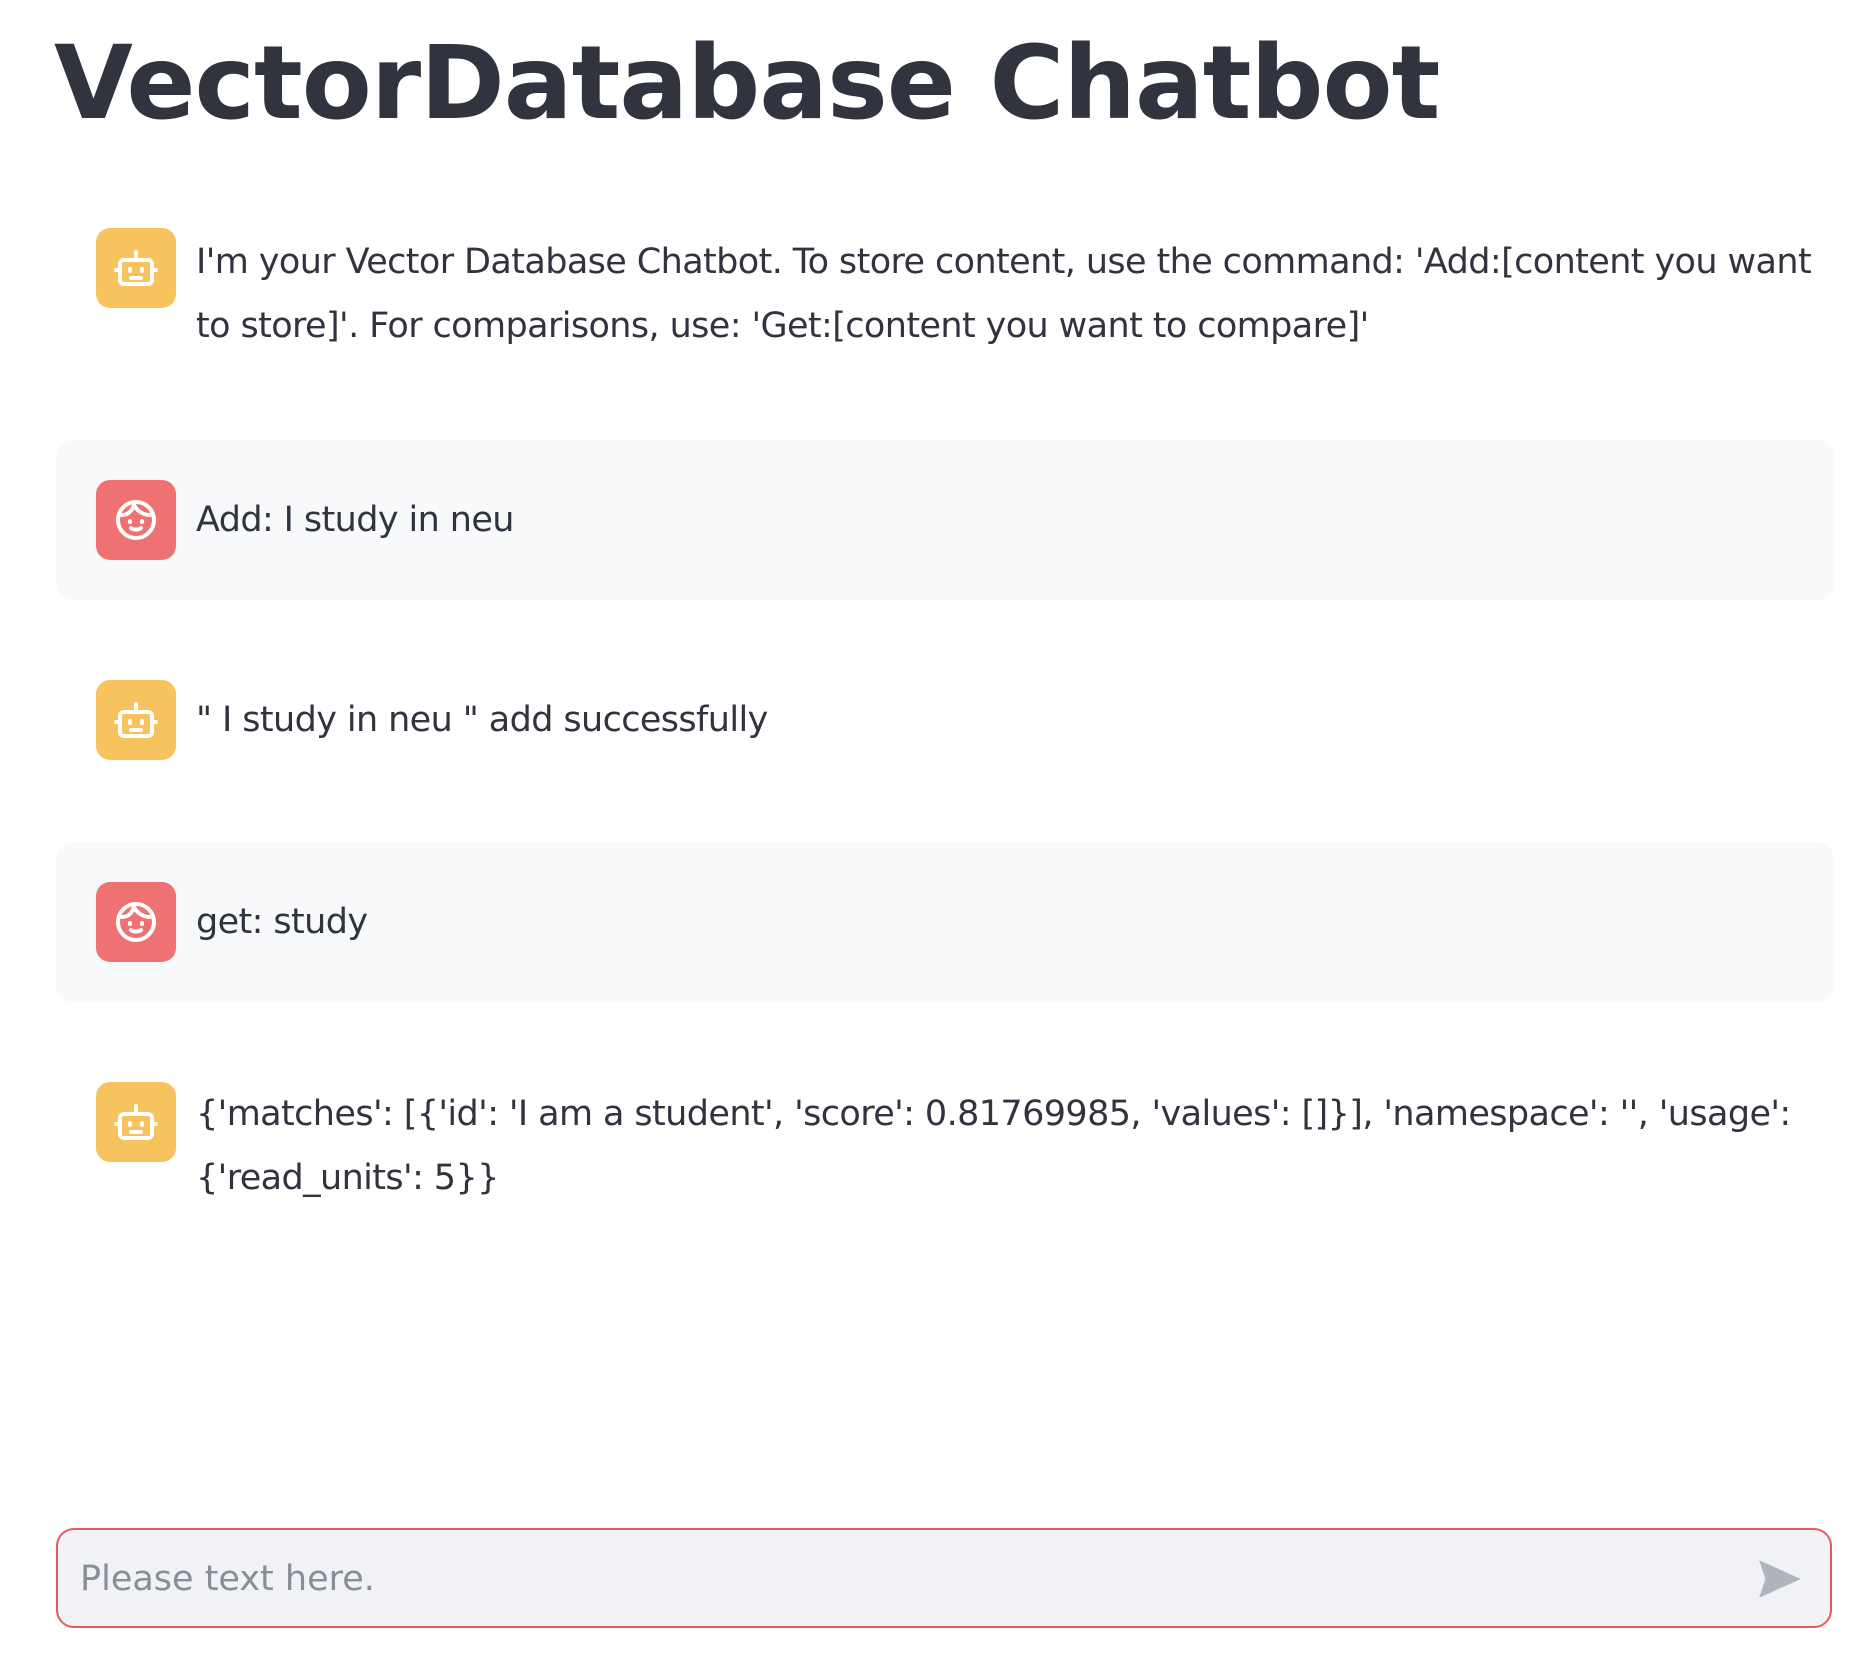 The image size is (1856, 1660). Describe the element at coordinates (945, 720) in the screenshot. I see `chat-message-assistant: " I study in neu " add successfully` at that location.